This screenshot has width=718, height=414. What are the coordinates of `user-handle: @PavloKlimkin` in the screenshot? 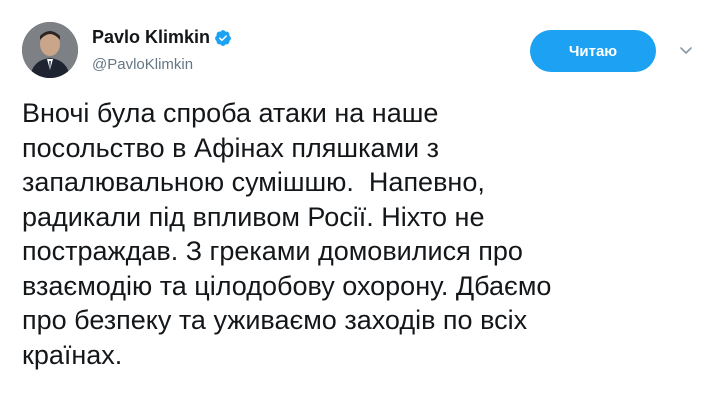 It's located at (142, 64).